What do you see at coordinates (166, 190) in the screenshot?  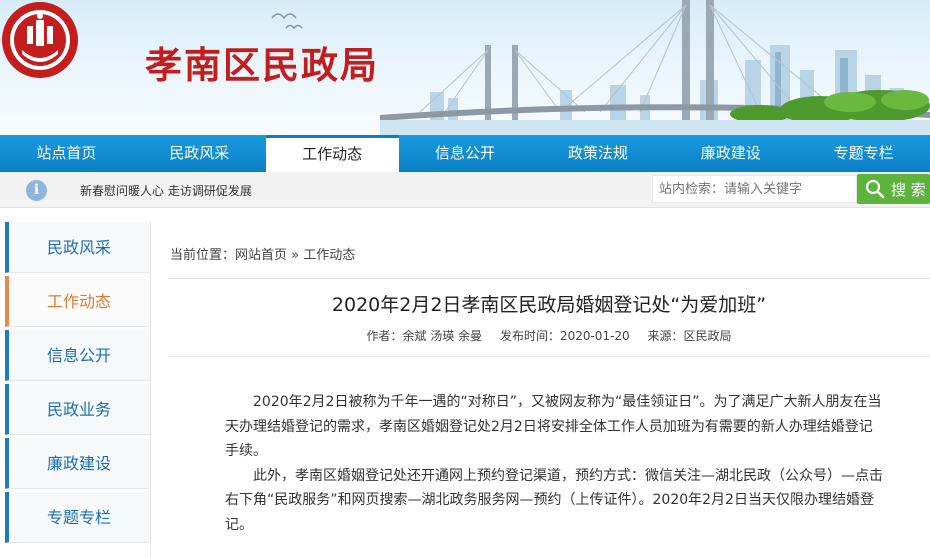 I see `news-ticker: 新春慰问暖人心 走访调研促发展` at bounding box center [166, 190].